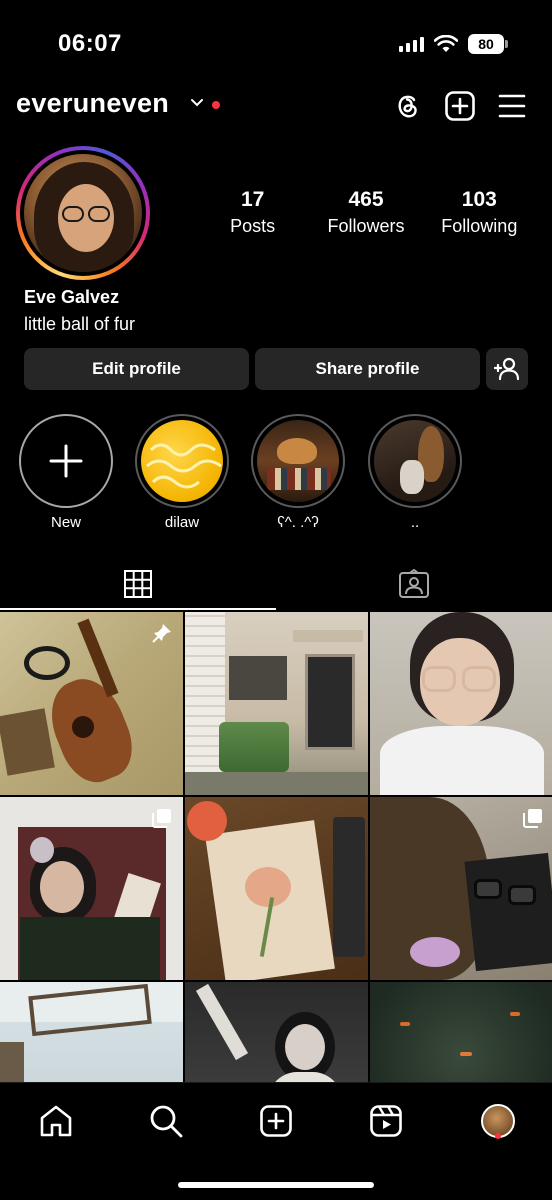  What do you see at coordinates (136, 369) in the screenshot?
I see `edit-profile-button: Edit profile` at bounding box center [136, 369].